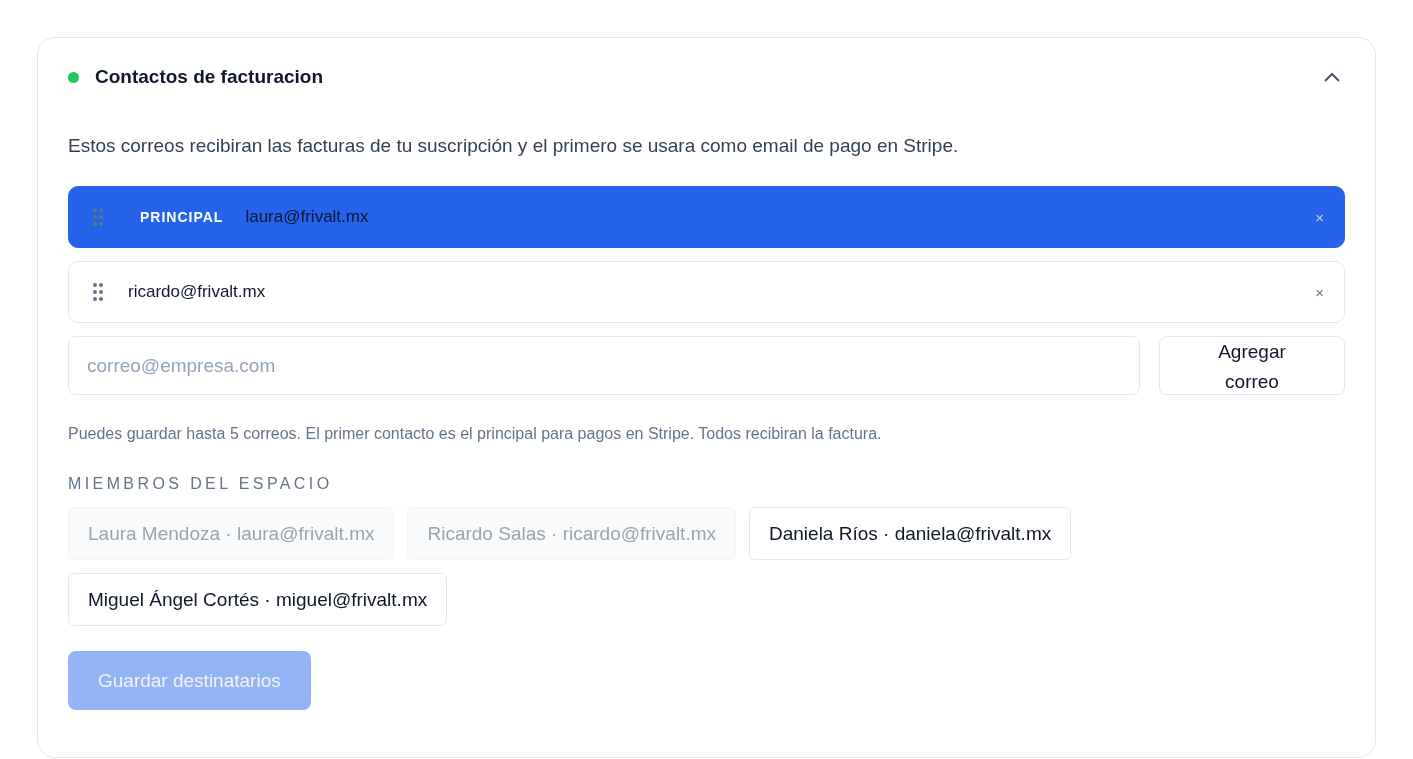 The height and width of the screenshot is (759, 1413). Describe the element at coordinates (604, 365) in the screenshot. I see `email-input-field: correo@empresa.com` at that location.